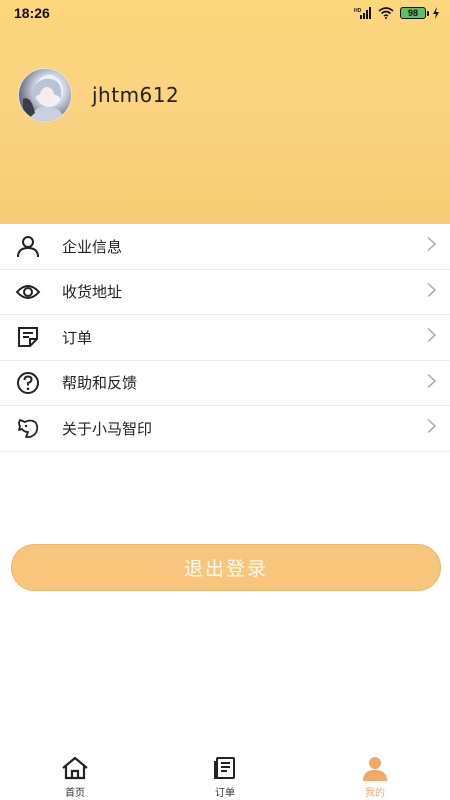 The image size is (450, 800). What do you see at coordinates (77, 337) in the screenshot?
I see `menu-item-label: 订单` at bounding box center [77, 337].